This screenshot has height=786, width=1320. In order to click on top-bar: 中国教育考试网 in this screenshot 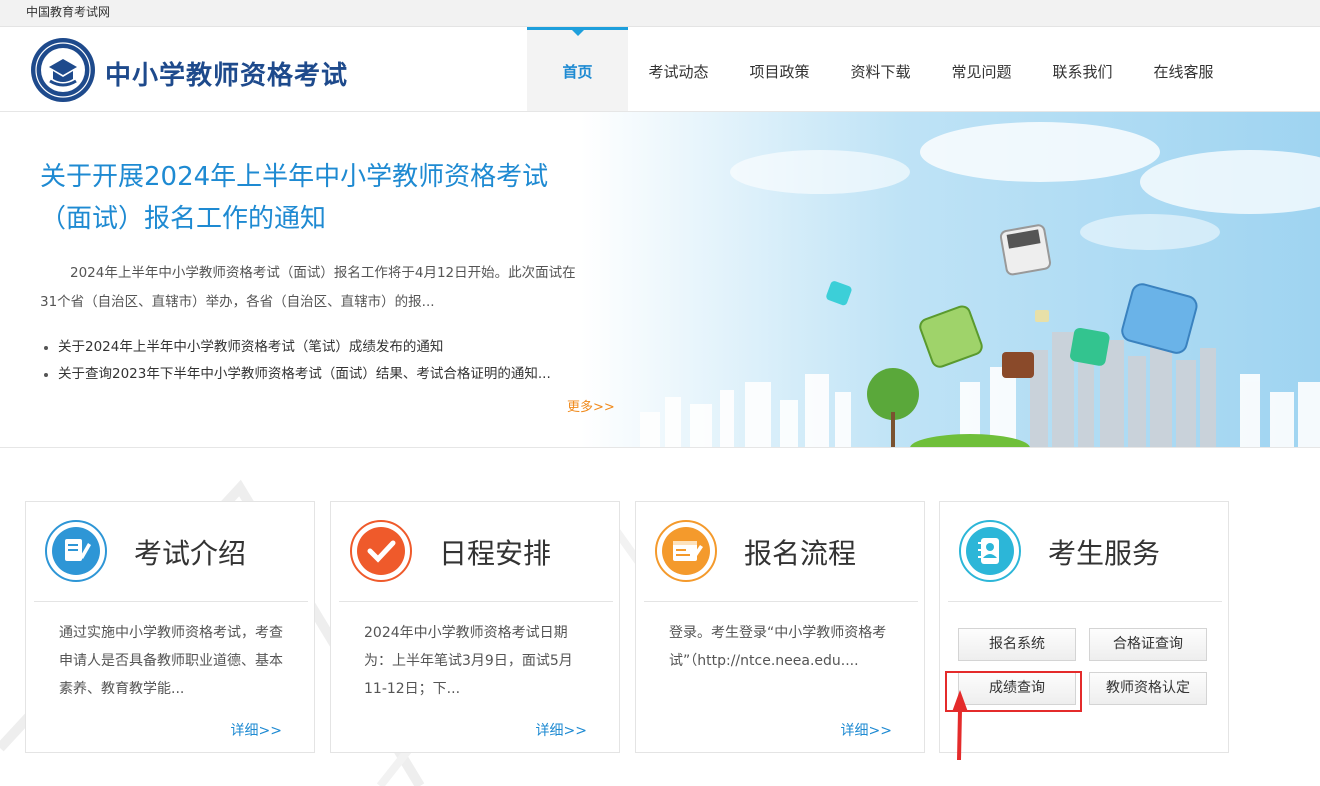, I will do `click(660, 13)`.